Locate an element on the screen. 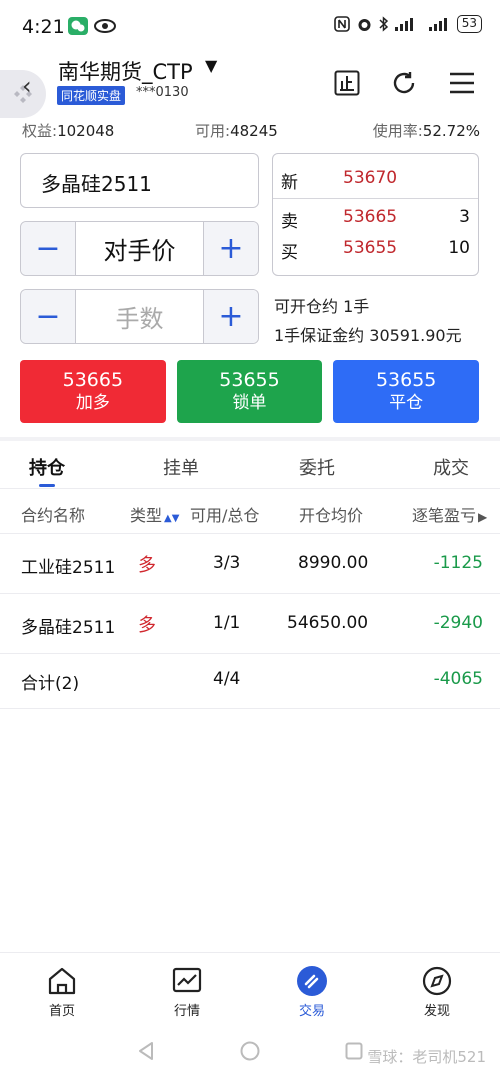 Image resolution: width=500 pixels, height=1079 pixels. tab-pending: 挂单 is located at coordinates (181, 467).